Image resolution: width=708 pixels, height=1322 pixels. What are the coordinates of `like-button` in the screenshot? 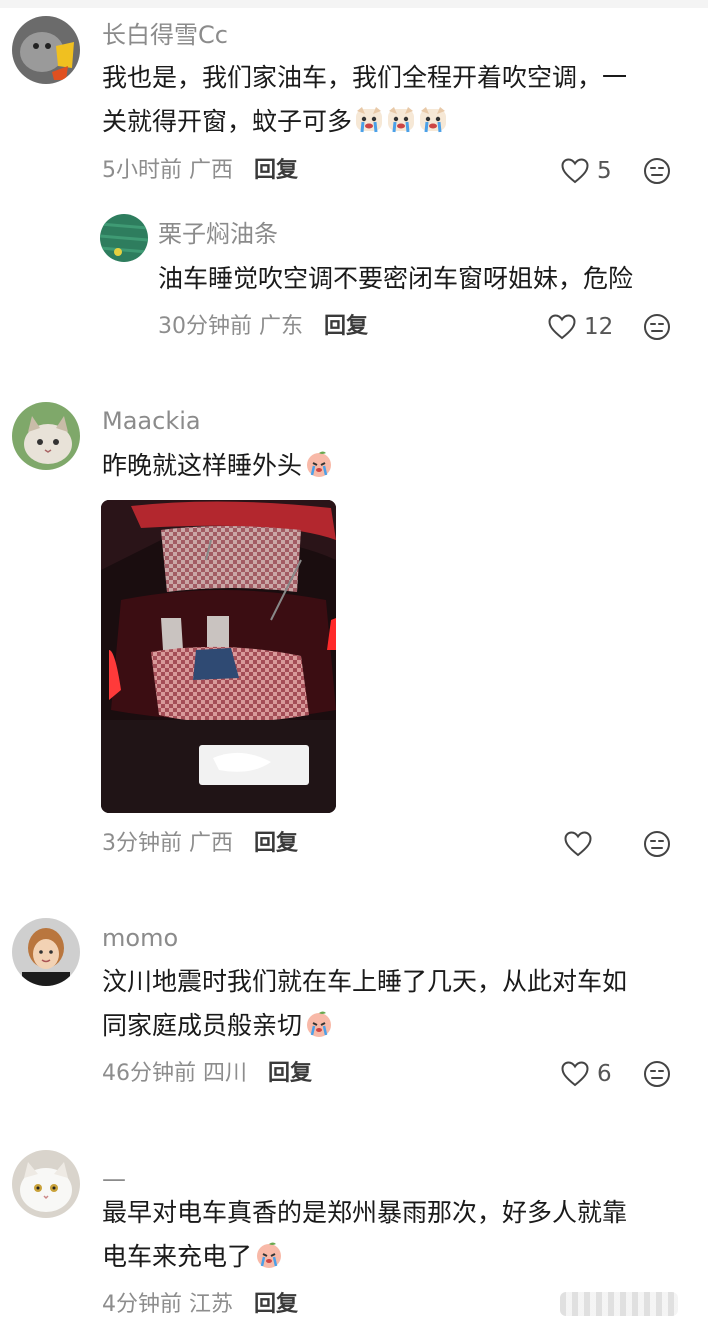 It's located at (578, 844).